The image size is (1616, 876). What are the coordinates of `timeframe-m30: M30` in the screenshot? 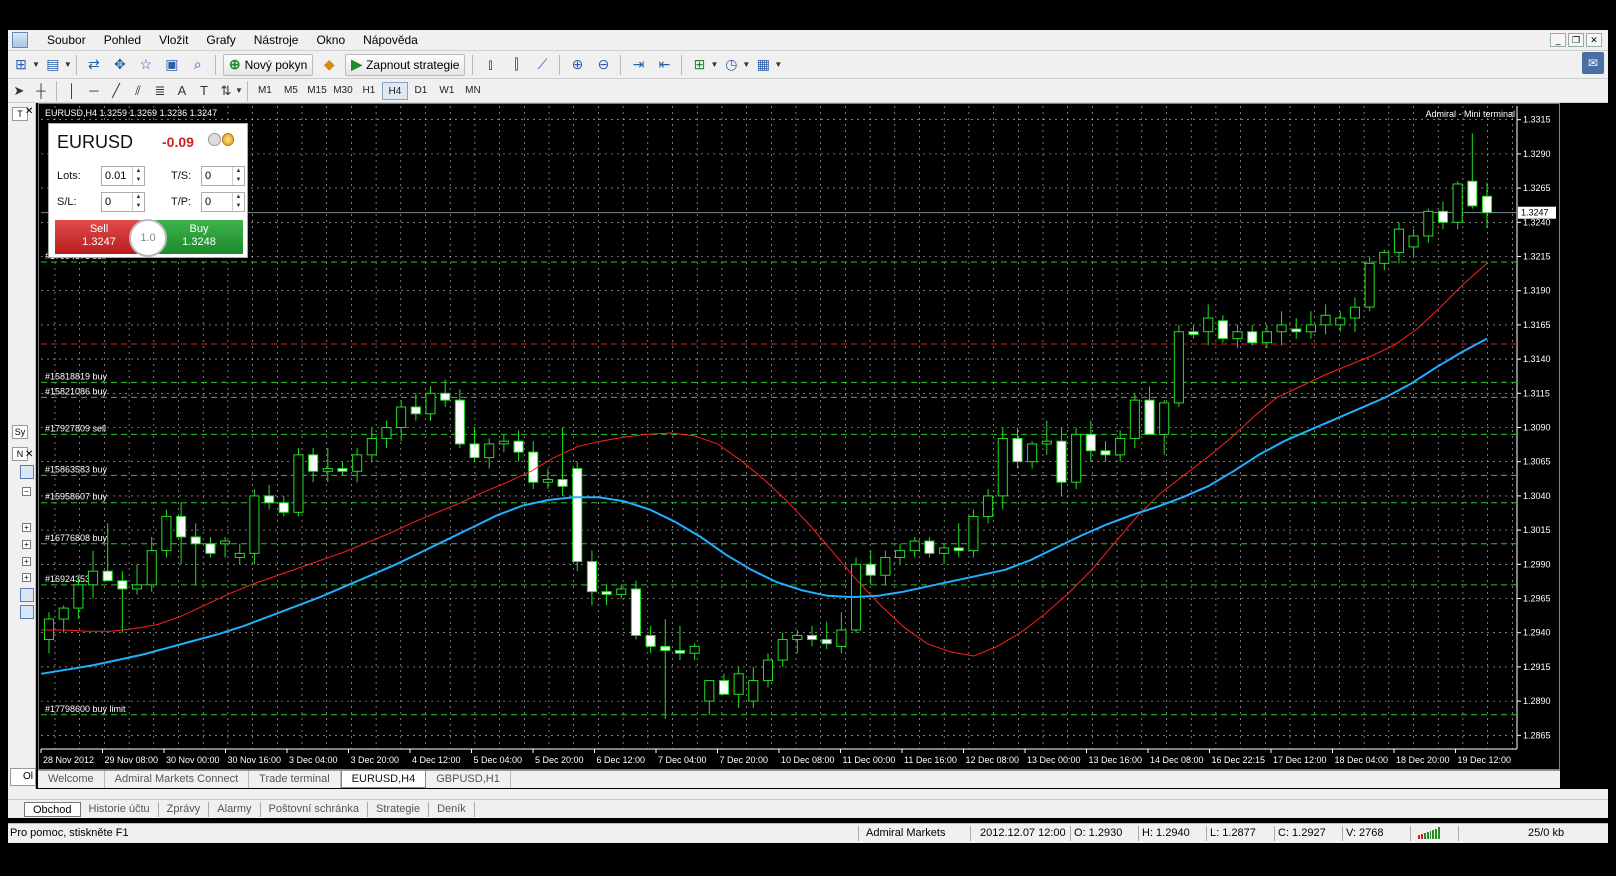 It's located at (343, 91).